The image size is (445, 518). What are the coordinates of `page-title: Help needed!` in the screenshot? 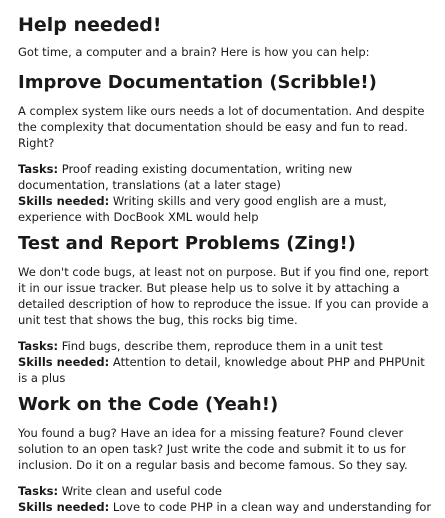 It's located at (90, 25).